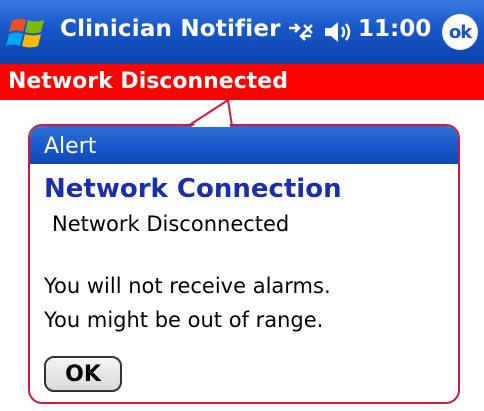  I want to click on alert-subtitle: Network Disconnected, so click(171, 224).